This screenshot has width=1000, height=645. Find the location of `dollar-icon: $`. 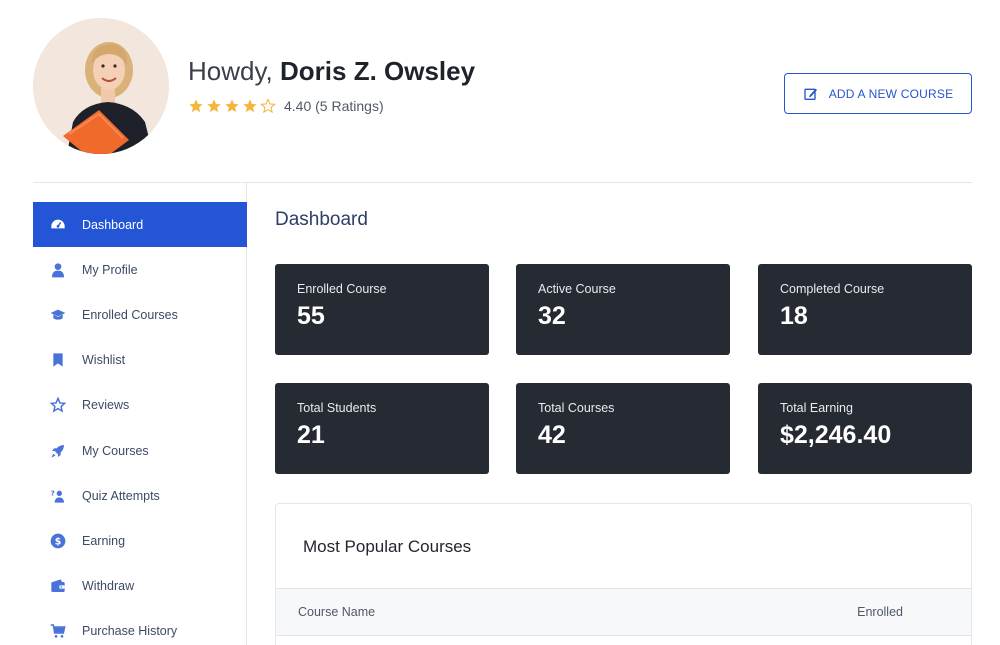

dollar-icon: $ is located at coordinates (58, 541).